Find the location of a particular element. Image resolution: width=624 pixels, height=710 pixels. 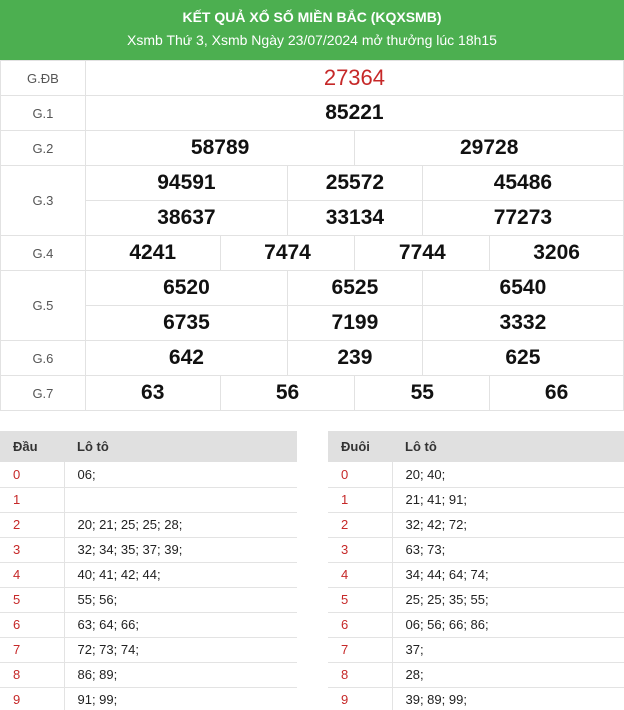

prize-label: G.2 is located at coordinates (43, 148).